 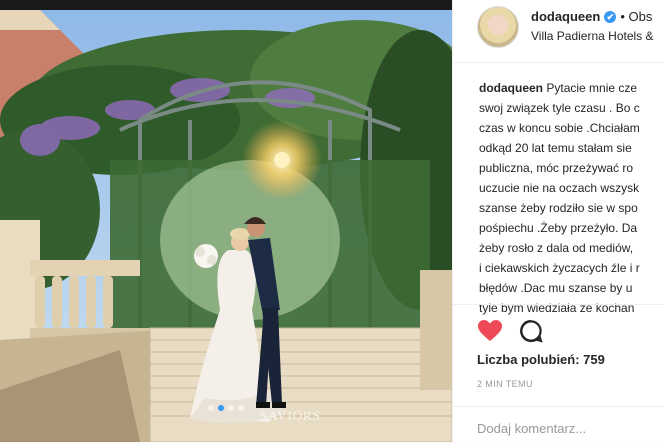 What do you see at coordinates (610, 17) in the screenshot?
I see `verified-icon: ✔` at bounding box center [610, 17].